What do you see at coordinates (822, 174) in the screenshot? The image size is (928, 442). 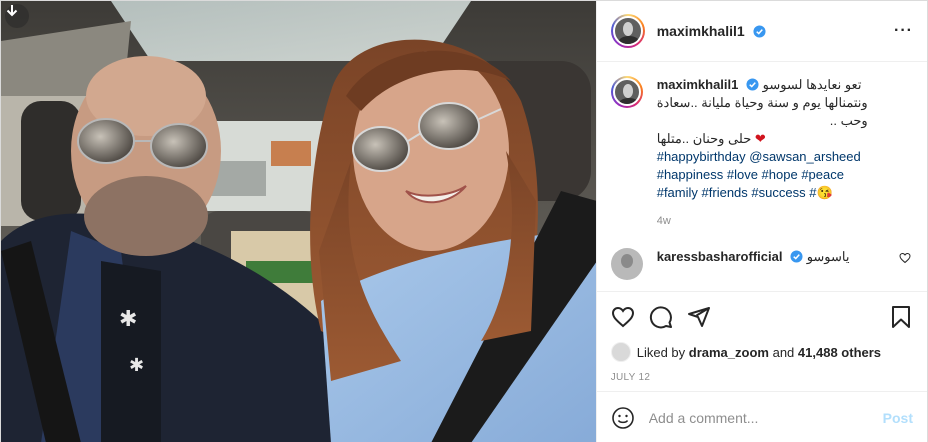 I see `hashtag: #peace` at bounding box center [822, 174].